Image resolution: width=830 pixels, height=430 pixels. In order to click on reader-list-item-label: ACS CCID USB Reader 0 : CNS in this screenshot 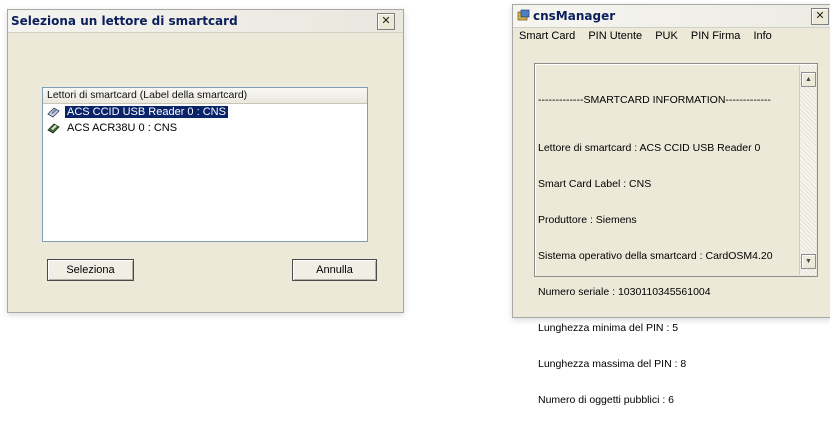, I will do `click(146, 112)`.